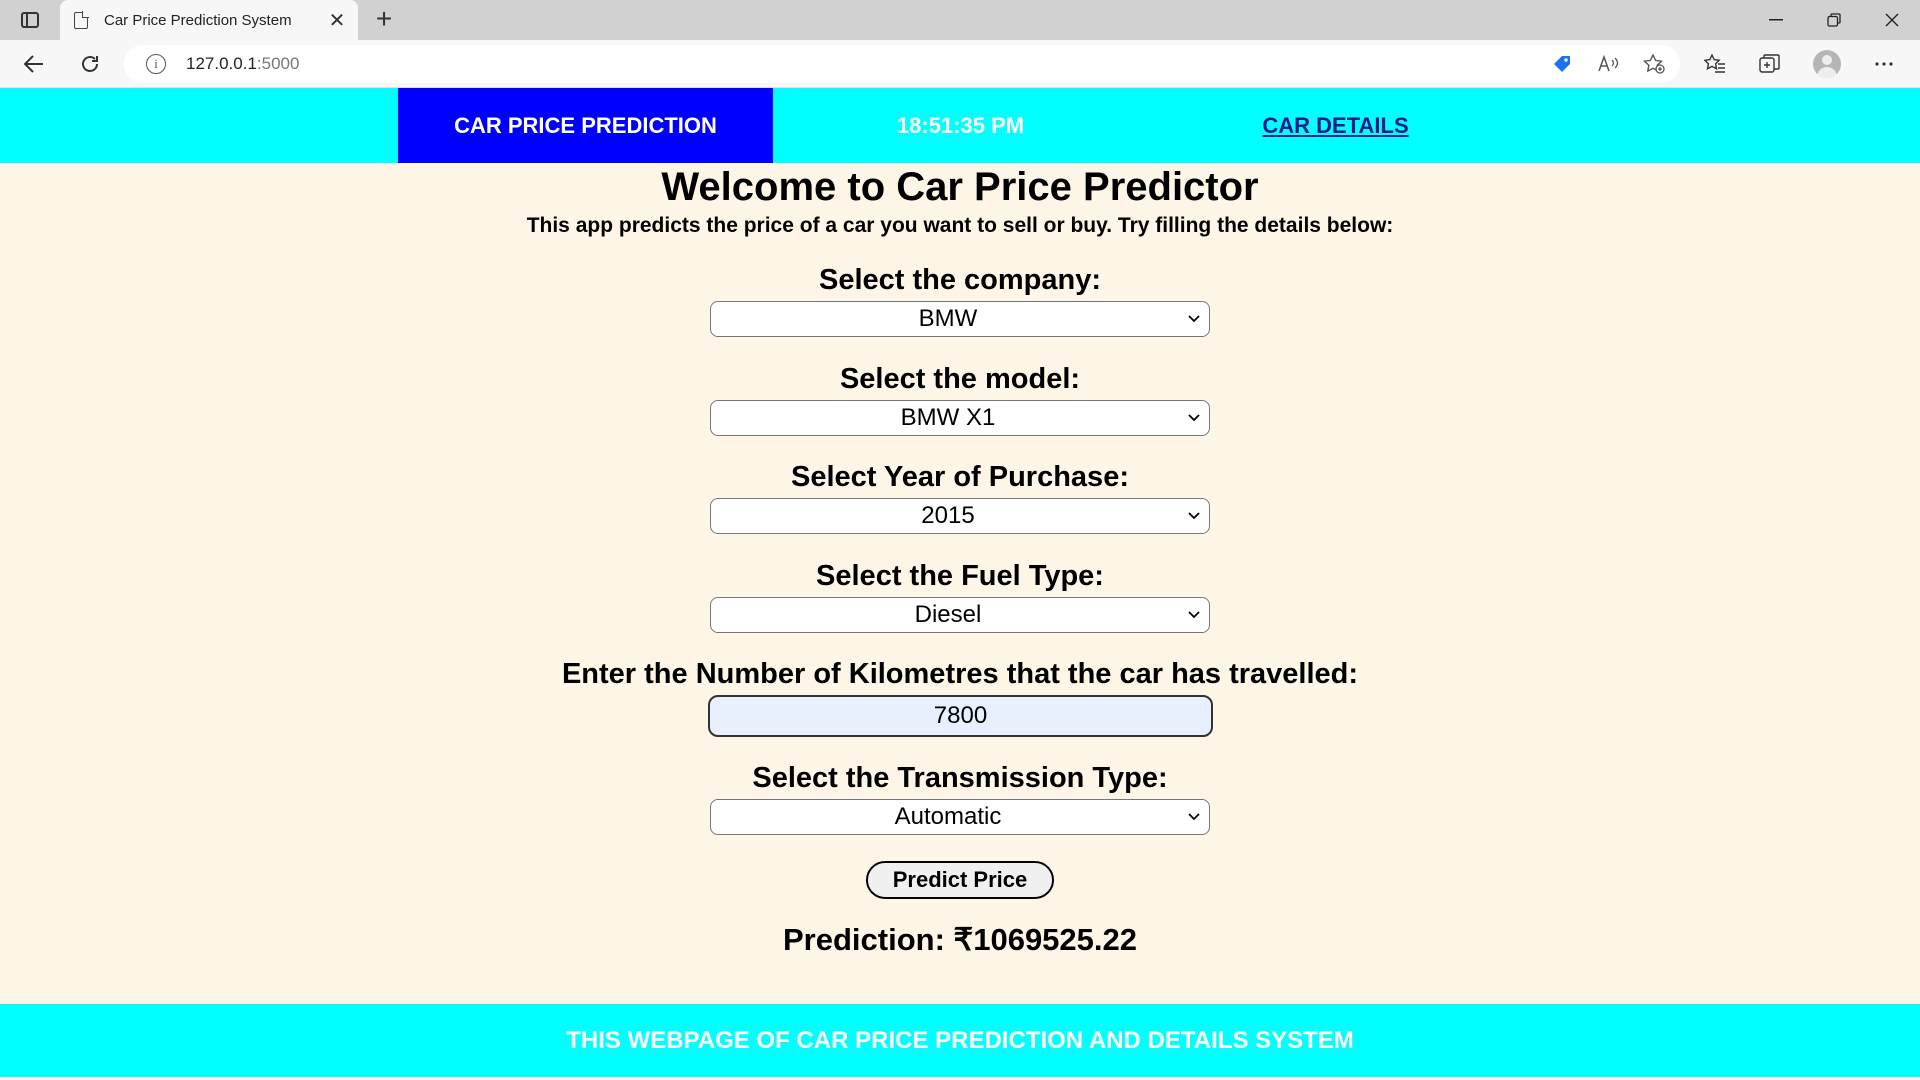 Image resolution: width=1920 pixels, height=1080 pixels. I want to click on model-label: Select the model:, so click(960, 379).